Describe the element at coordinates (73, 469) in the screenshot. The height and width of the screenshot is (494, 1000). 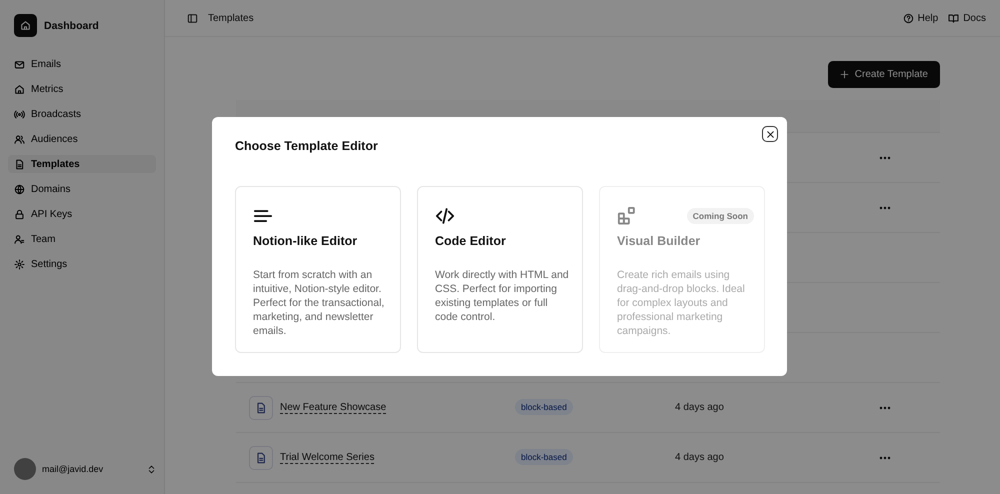
I see `user-email: mail@javid.dev` at that location.